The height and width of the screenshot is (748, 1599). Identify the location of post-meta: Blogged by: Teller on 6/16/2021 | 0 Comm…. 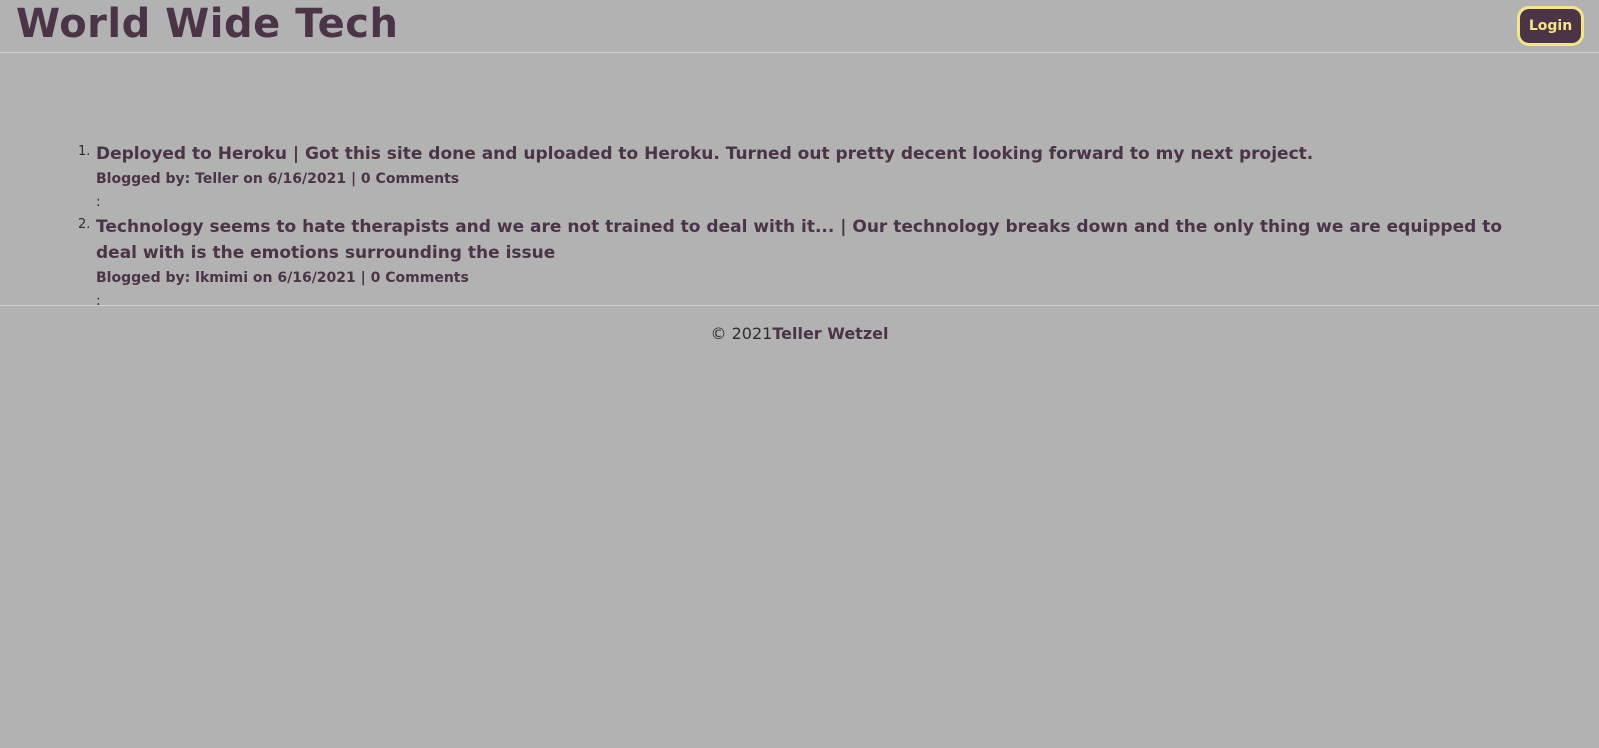
(278, 179).